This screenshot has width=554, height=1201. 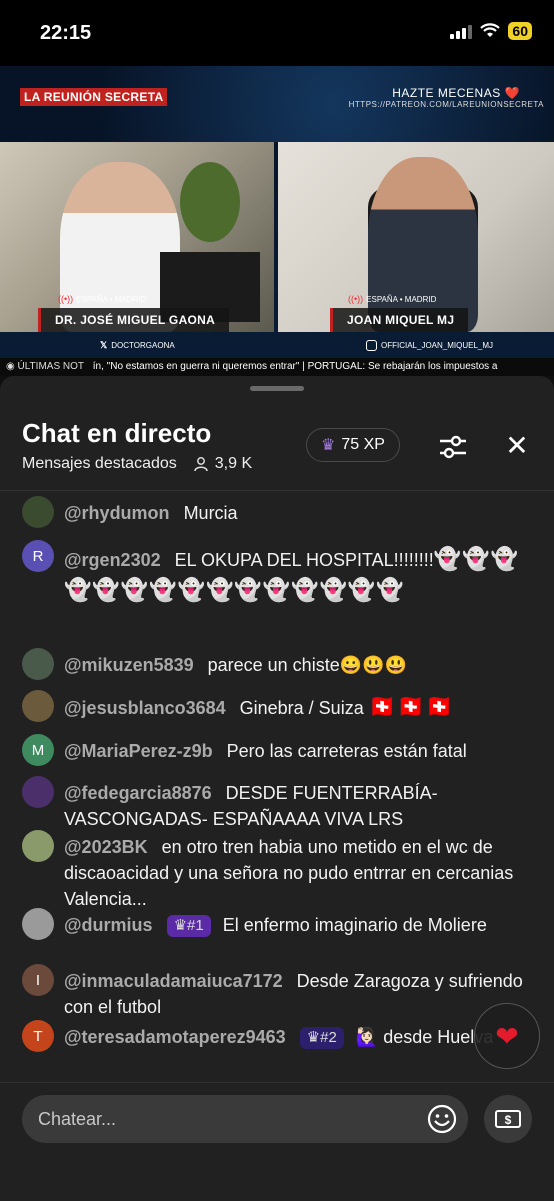 What do you see at coordinates (307, 665) in the screenshot?
I see `message-text: parece un chiste😀😃😃` at bounding box center [307, 665].